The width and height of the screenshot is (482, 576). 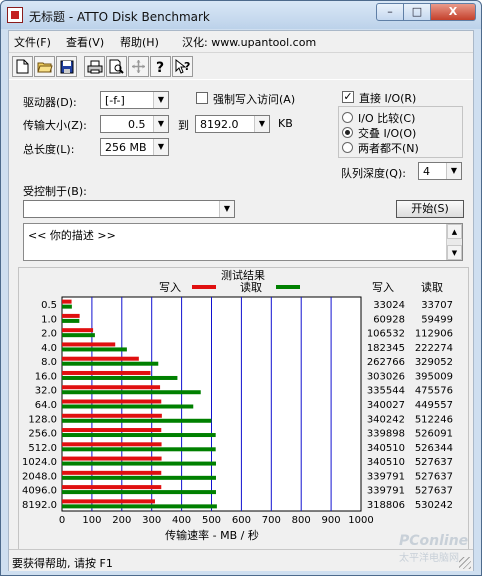 I want to click on drive-select: [-f-] ▼, so click(x=134, y=100).